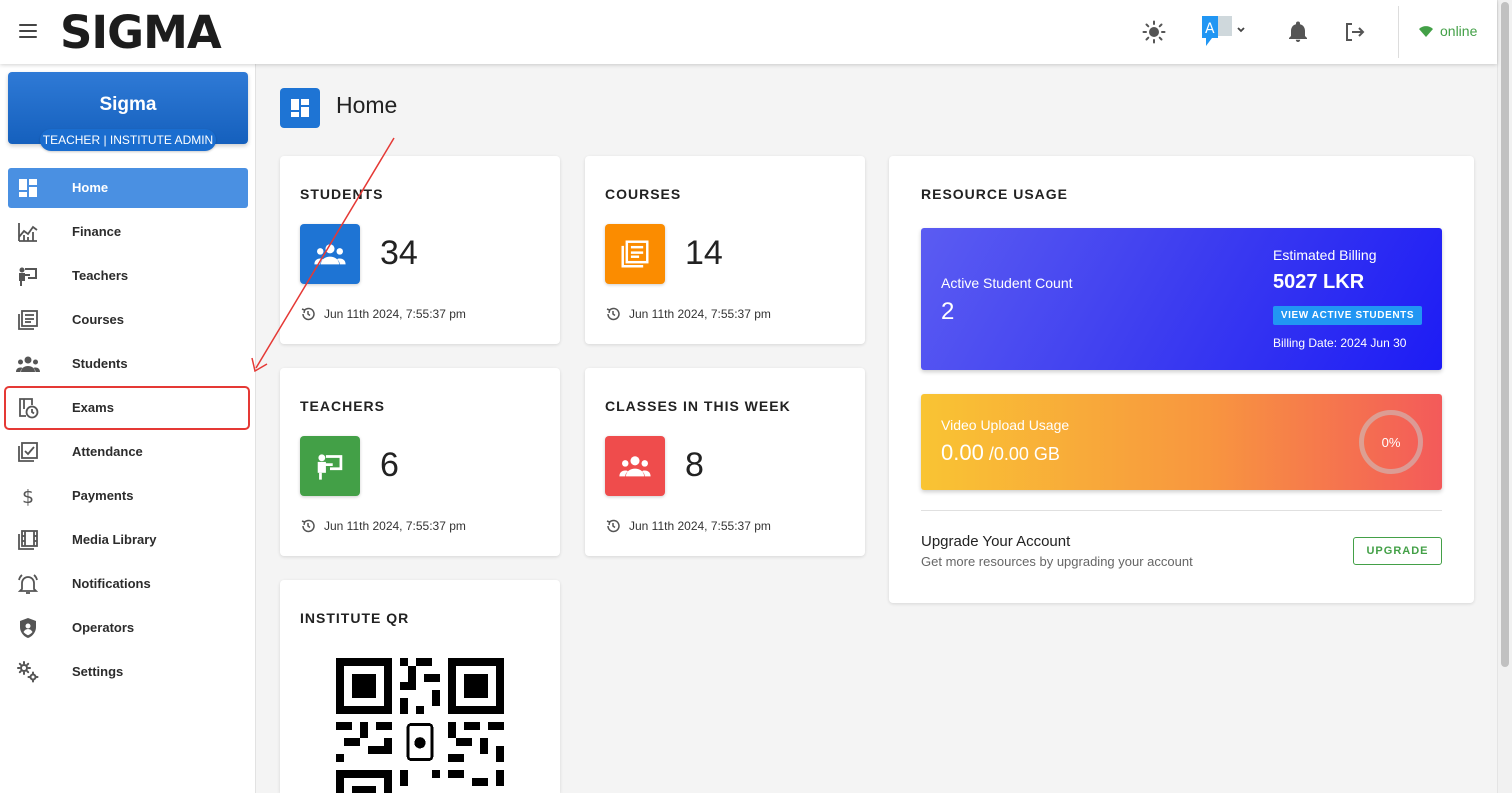 Image resolution: width=1512 pixels, height=793 pixels. I want to click on sidebar-item-teachers: Teachers, so click(128, 276).